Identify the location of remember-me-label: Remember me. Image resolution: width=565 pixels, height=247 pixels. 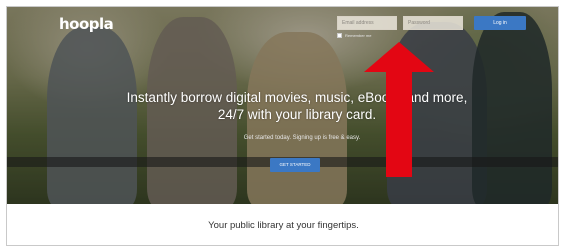
(358, 35).